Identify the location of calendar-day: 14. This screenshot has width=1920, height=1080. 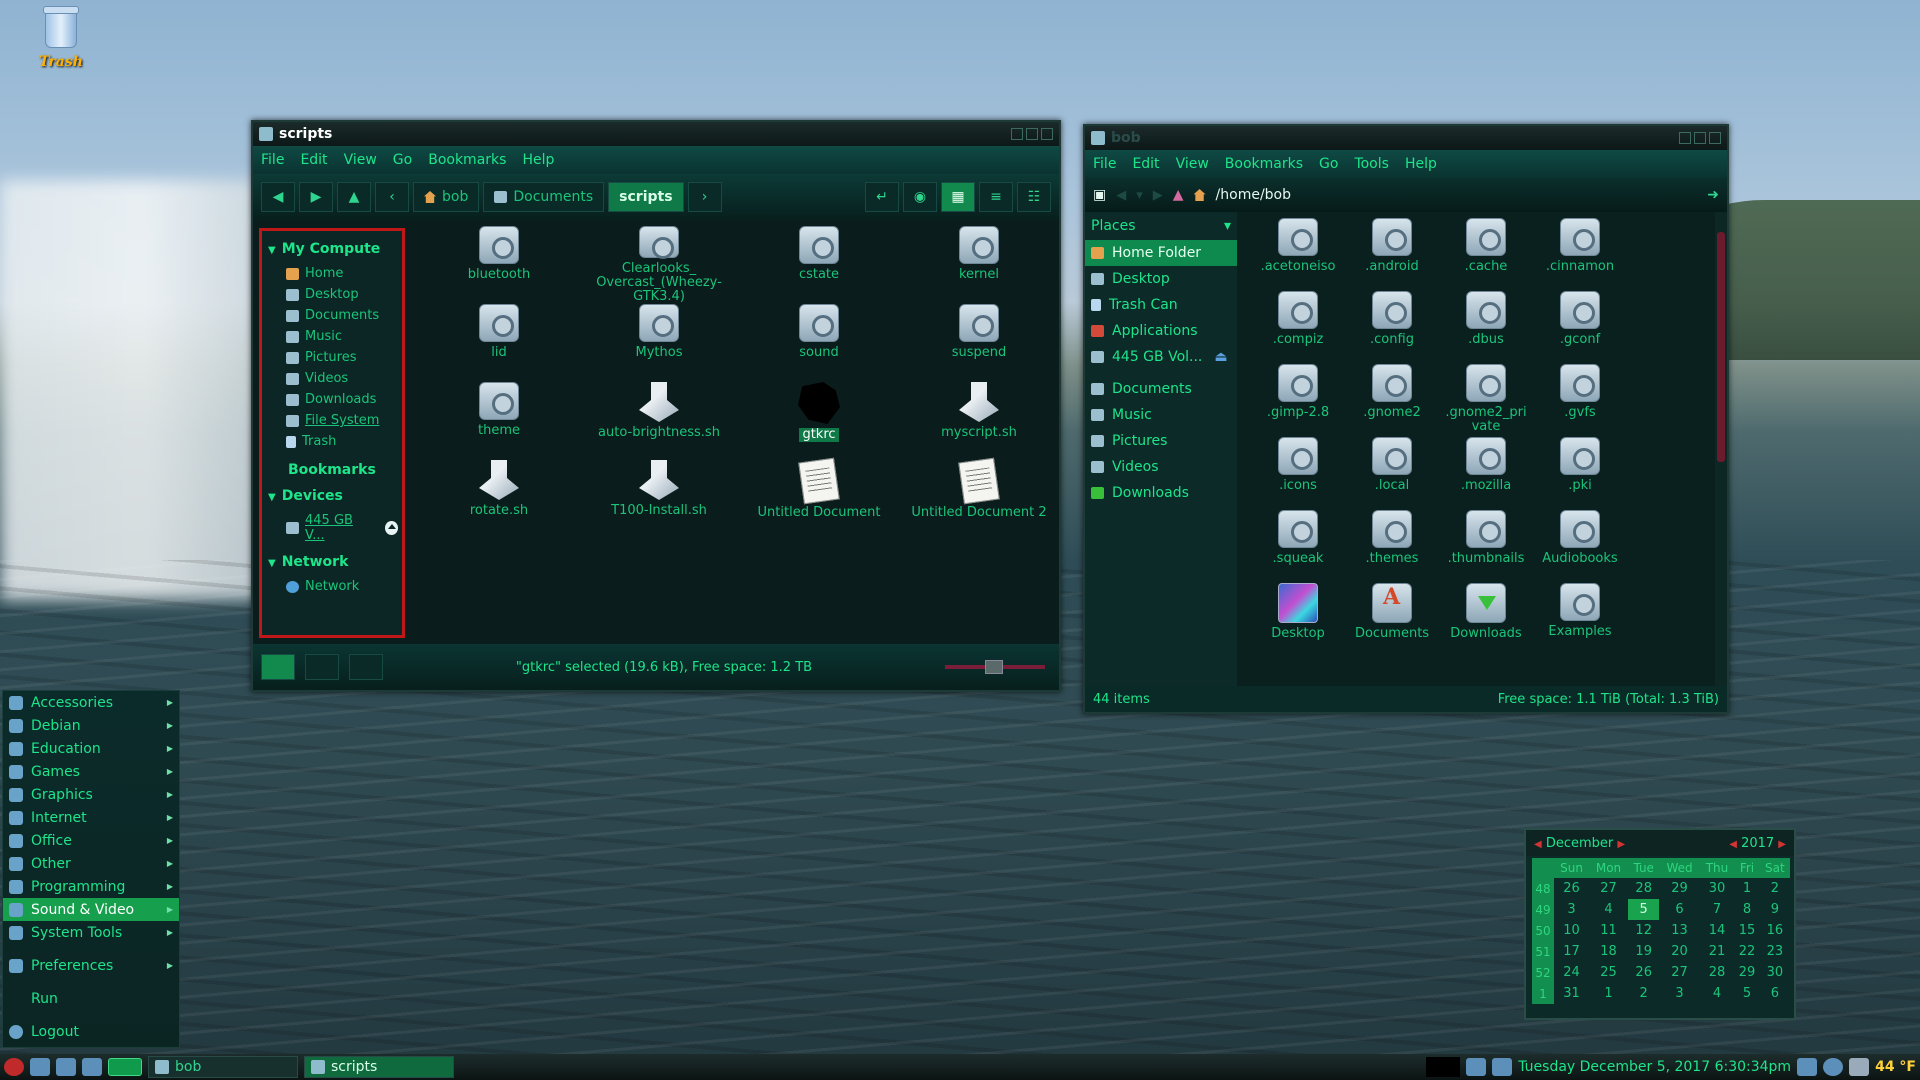
(1717, 930).